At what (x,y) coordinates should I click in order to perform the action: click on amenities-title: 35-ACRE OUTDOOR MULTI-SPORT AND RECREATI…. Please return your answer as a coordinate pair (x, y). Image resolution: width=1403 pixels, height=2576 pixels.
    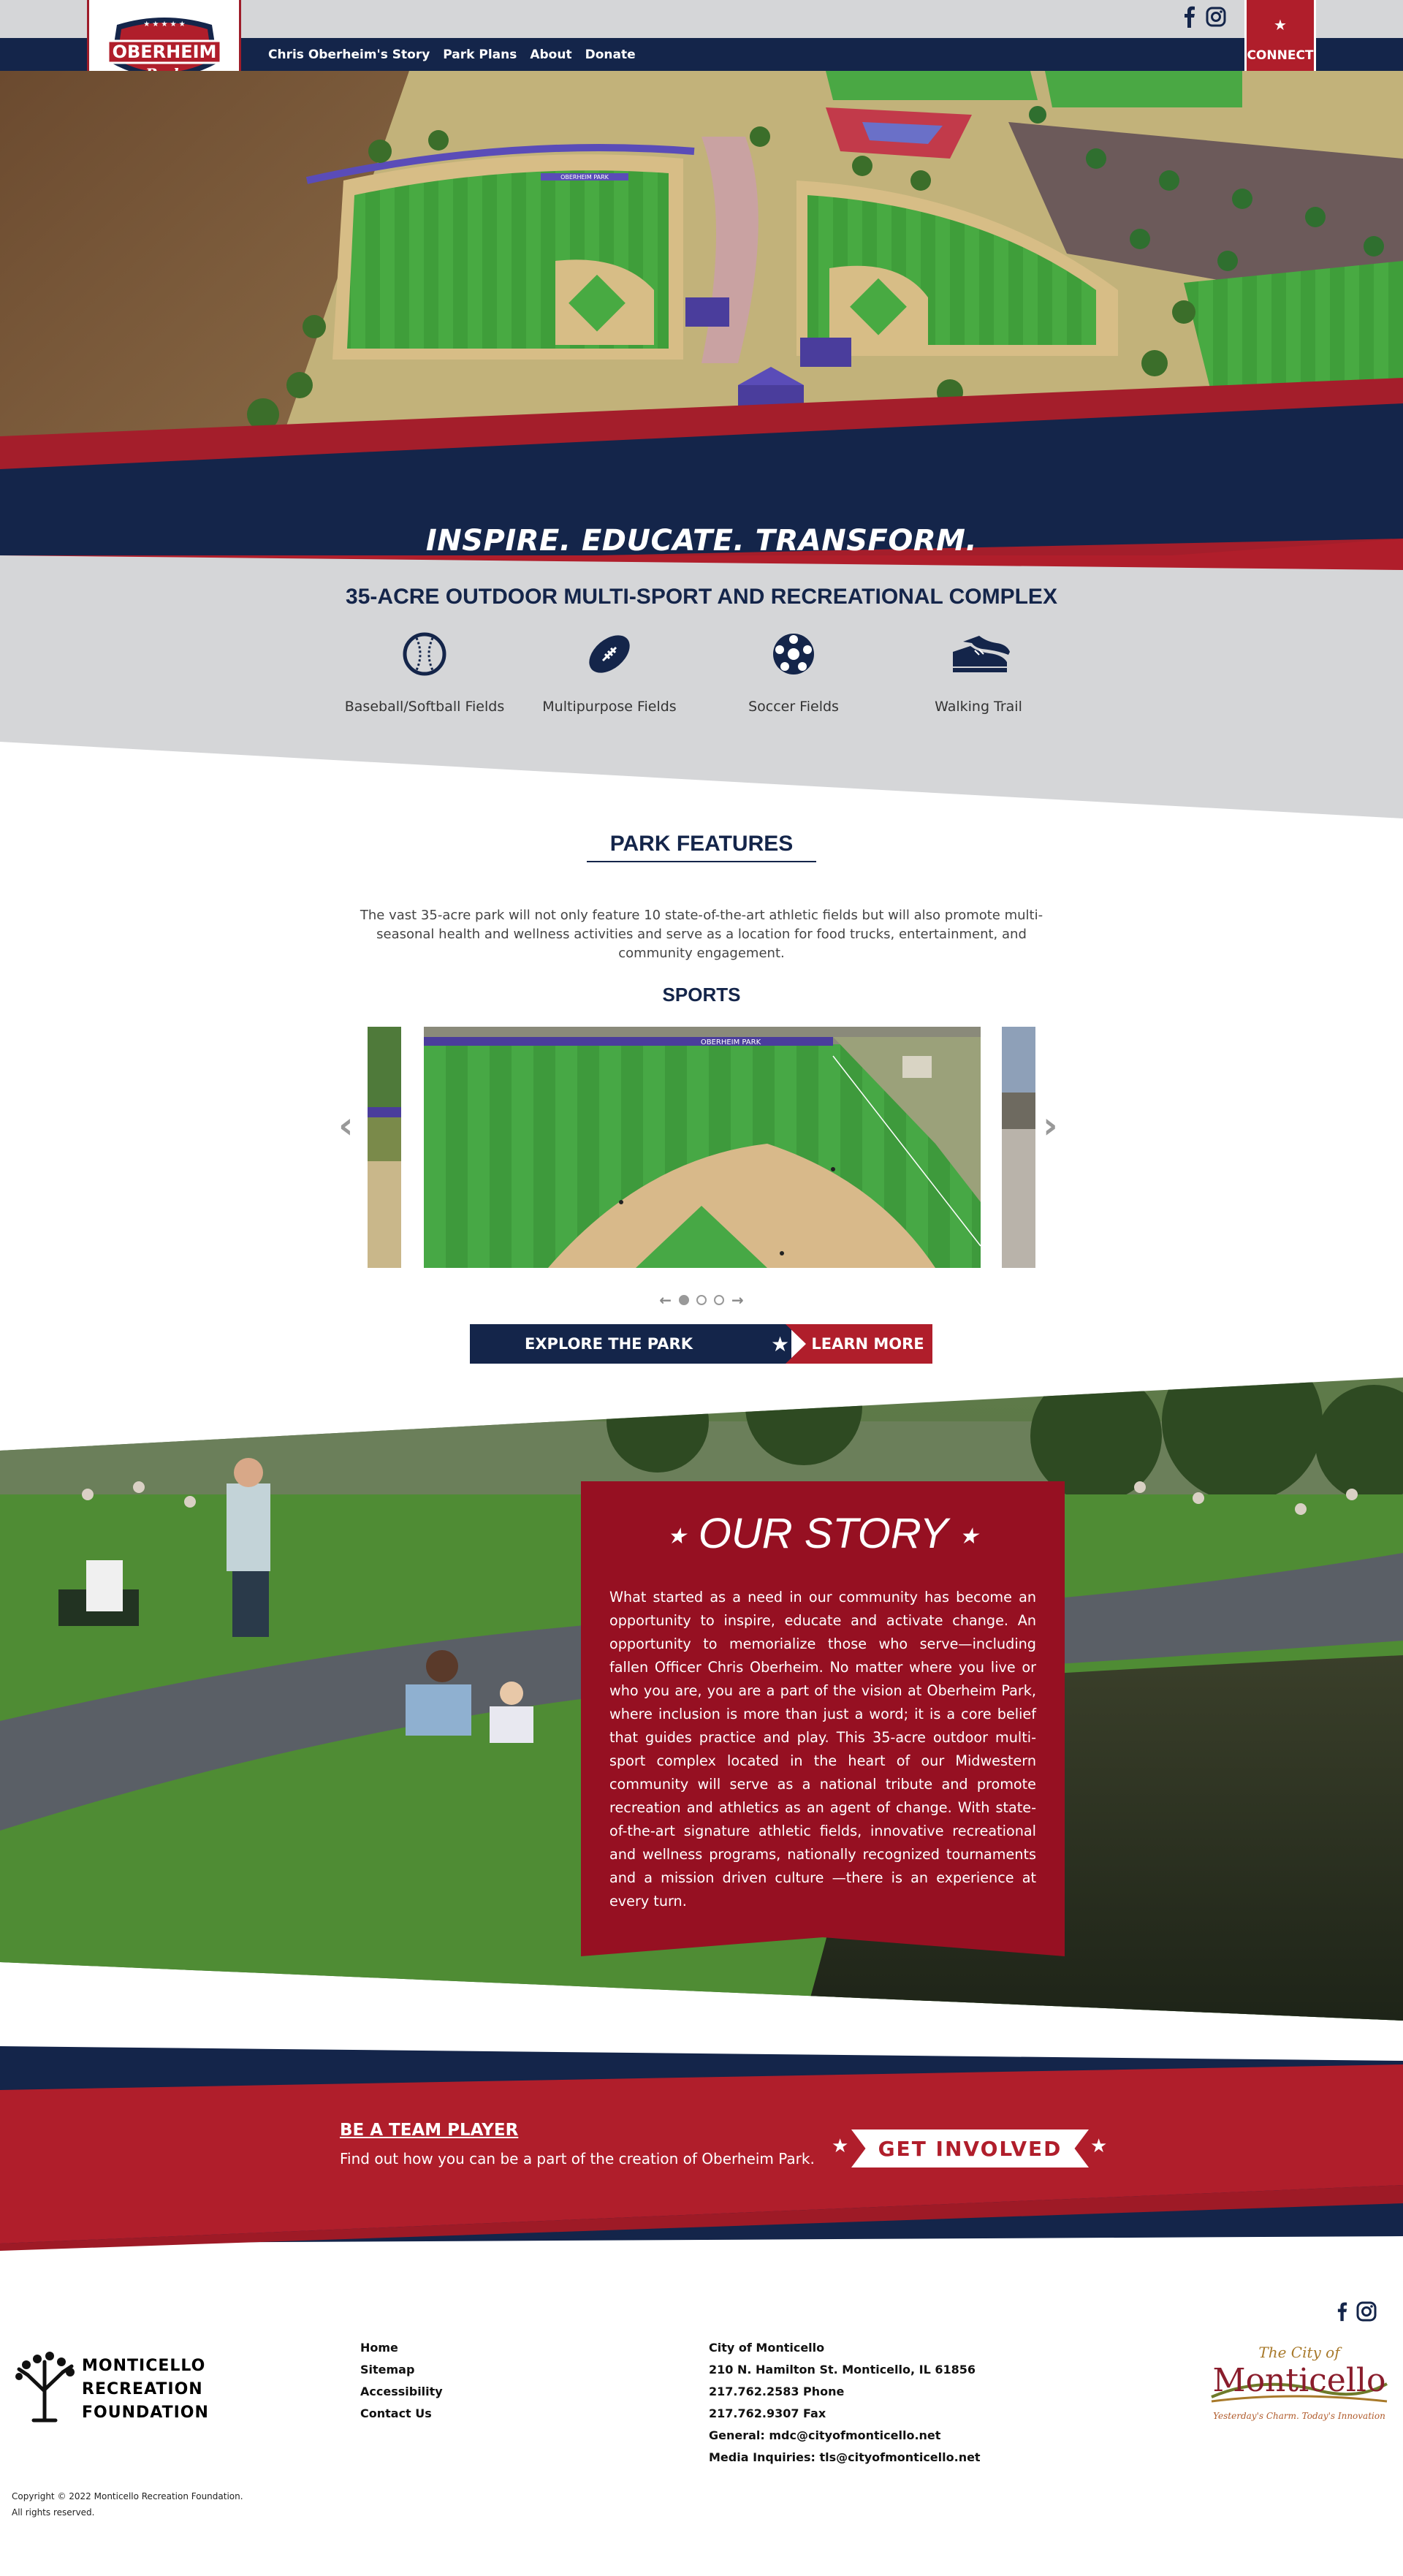
    Looking at the image, I should click on (701, 597).